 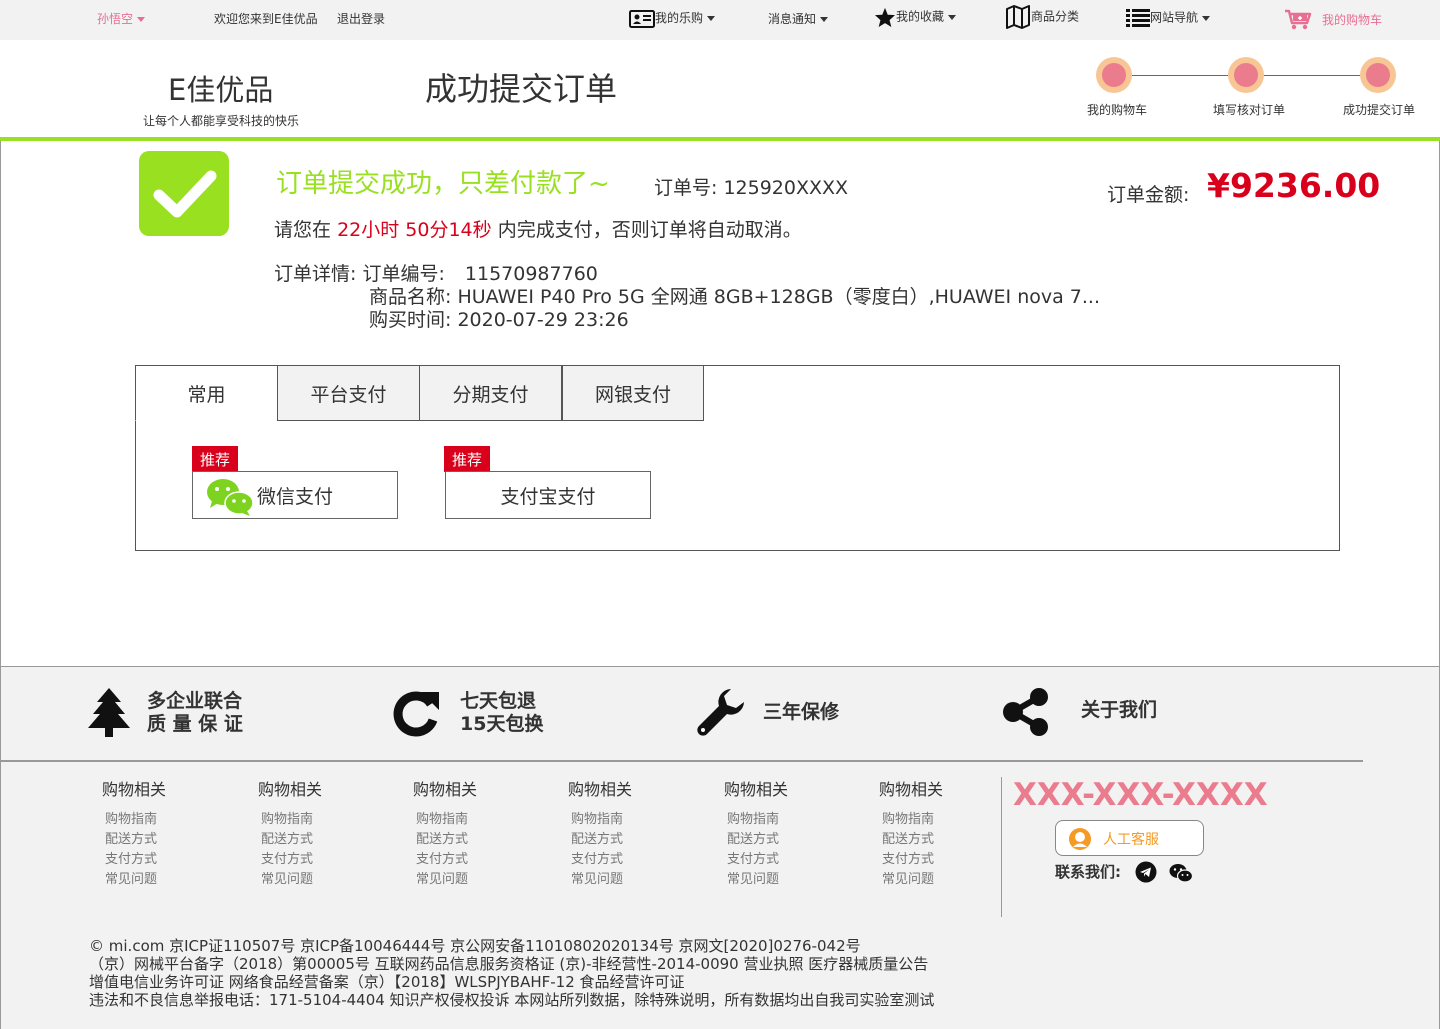 What do you see at coordinates (498, 701) in the screenshot?
I see `service-return-line1: 七天包退` at bounding box center [498, 701].